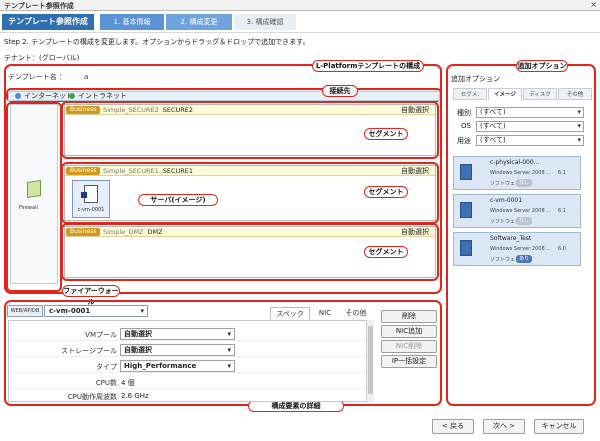 The width and height of the screenshot is (600, 441). Describe the element at coordinates (72, 96) in the screenshot. I see `network-icon` at that location.